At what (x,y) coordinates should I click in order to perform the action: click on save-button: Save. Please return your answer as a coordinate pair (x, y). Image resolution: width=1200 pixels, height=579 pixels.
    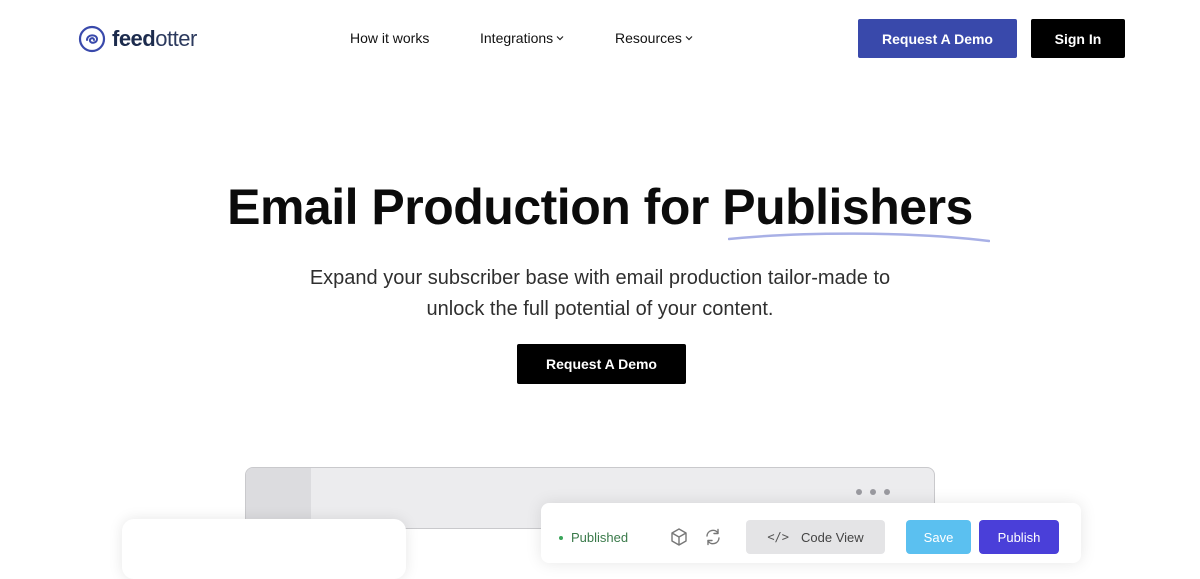
    Looking at the image, I should click on (938, 537).